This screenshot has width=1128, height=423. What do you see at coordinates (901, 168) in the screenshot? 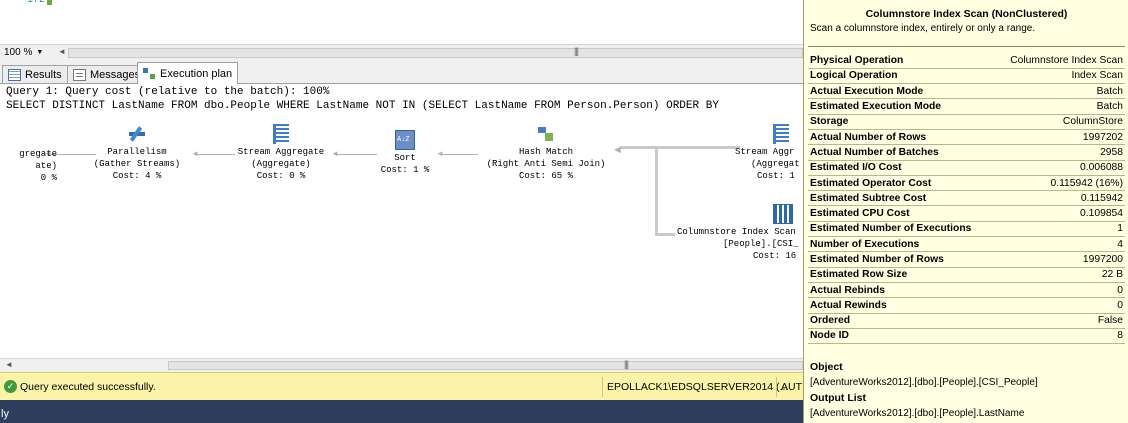
I see `property-name: Estimated I/O Cost` at bounding box center [901, 168].